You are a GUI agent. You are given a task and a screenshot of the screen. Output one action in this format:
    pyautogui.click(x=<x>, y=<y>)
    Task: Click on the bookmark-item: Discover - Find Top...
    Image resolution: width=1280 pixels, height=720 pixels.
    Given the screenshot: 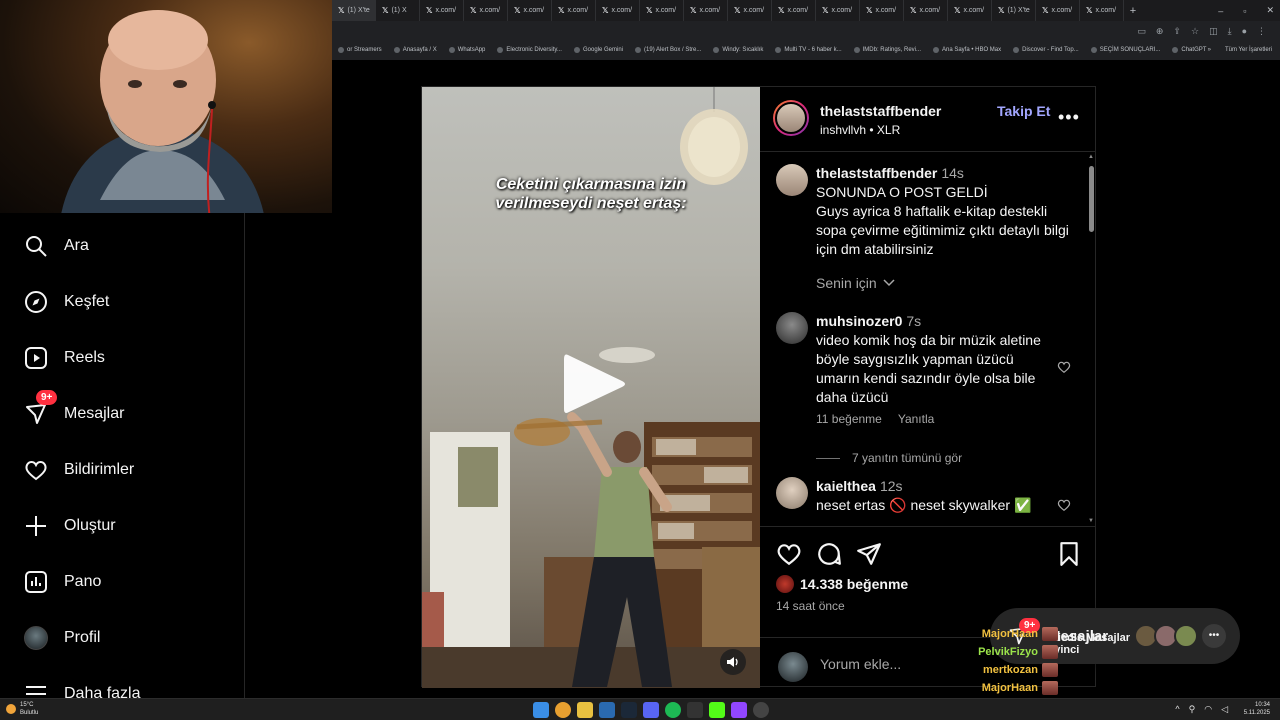 What is the action you would take?
    pyautogui.click(x=1046, y=50)
    